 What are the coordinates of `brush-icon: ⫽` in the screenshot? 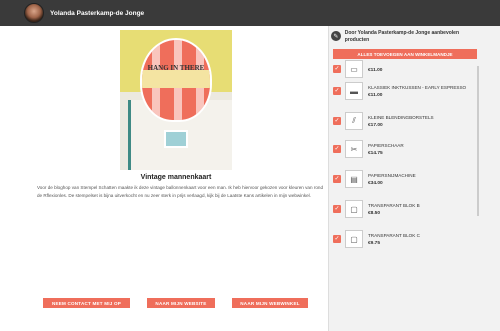 It's located at (354, 121).